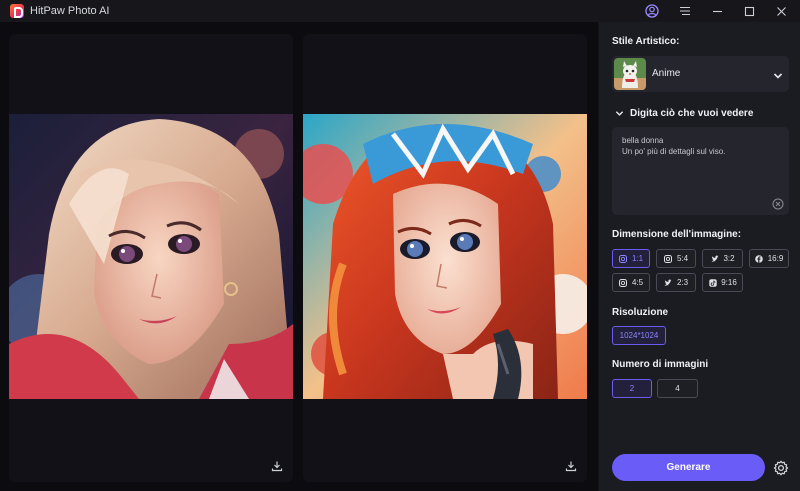 The image size is (800, 491). Describe the element at coordinates (759, 258) in the screenshot. I see `facebook-icon` at that location.